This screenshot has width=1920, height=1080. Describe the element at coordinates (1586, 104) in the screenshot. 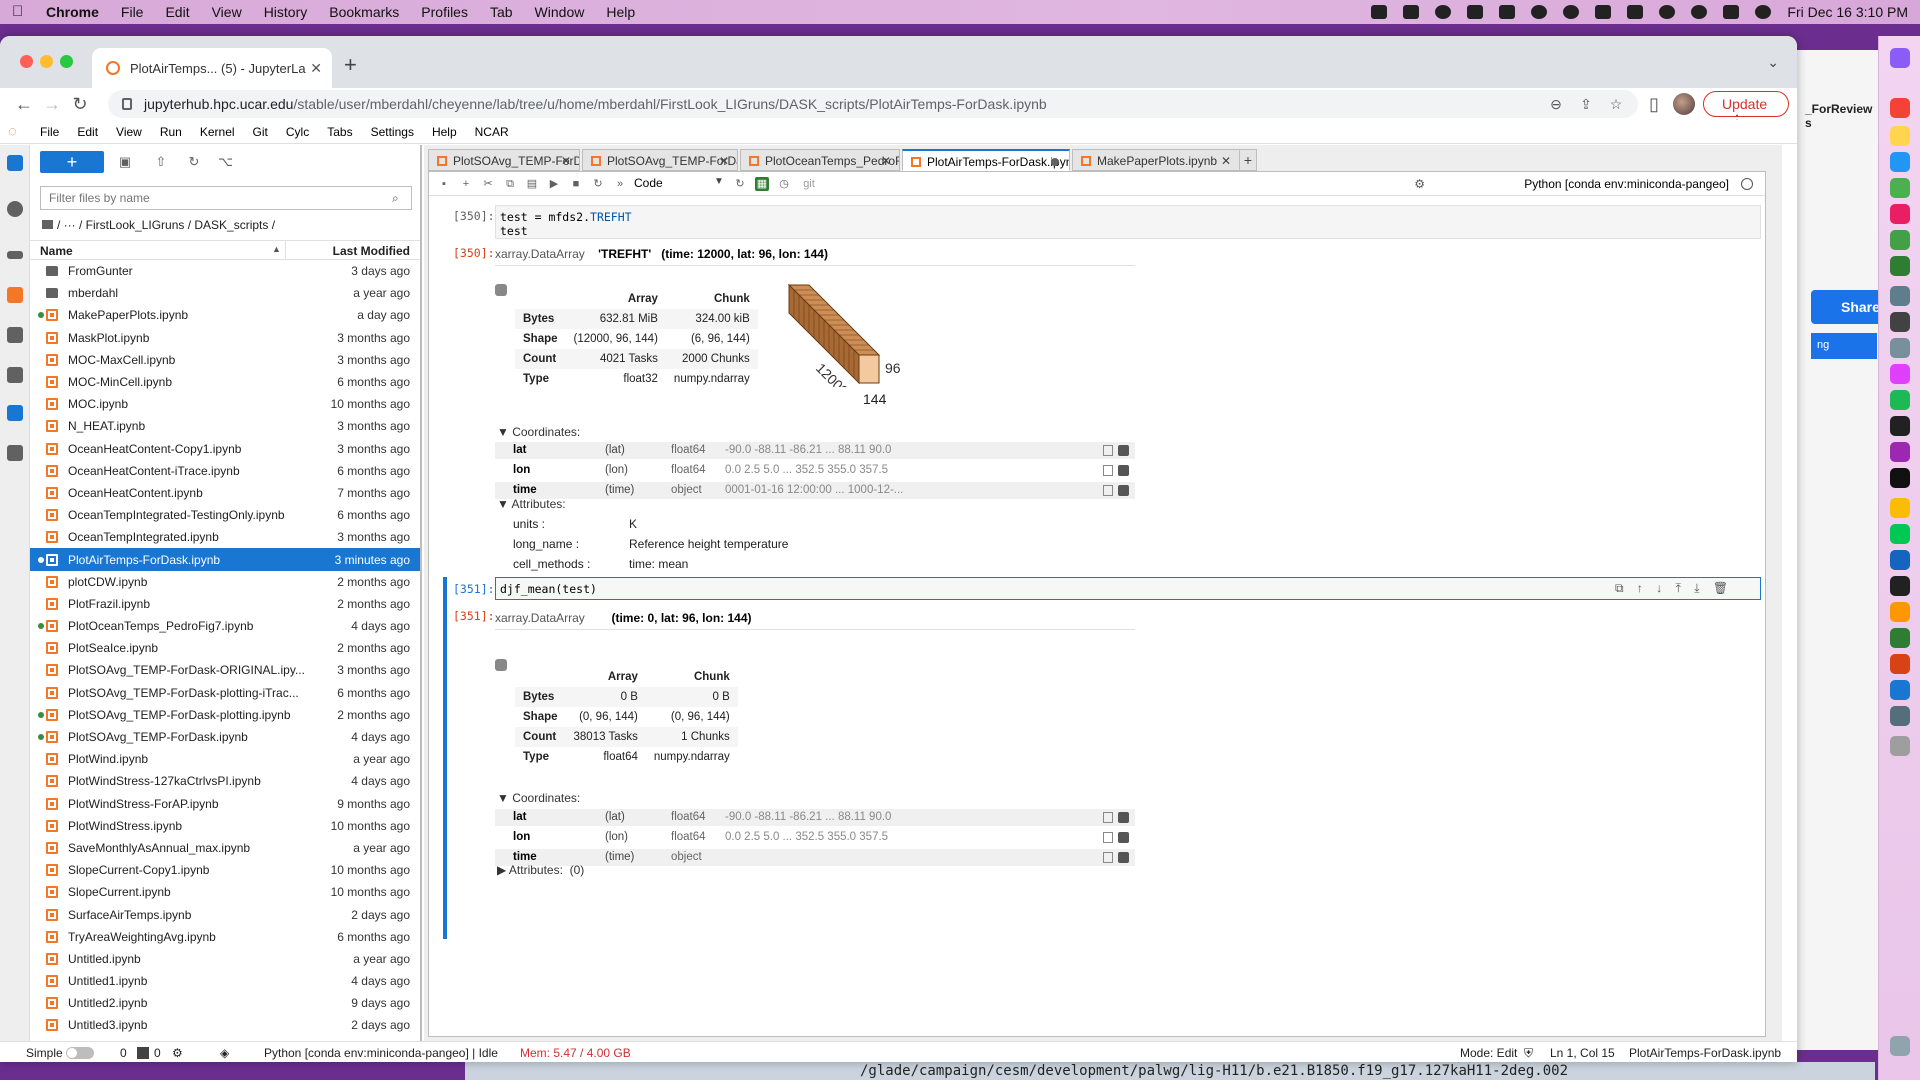

I see `share-icon: ⇪` at that location.